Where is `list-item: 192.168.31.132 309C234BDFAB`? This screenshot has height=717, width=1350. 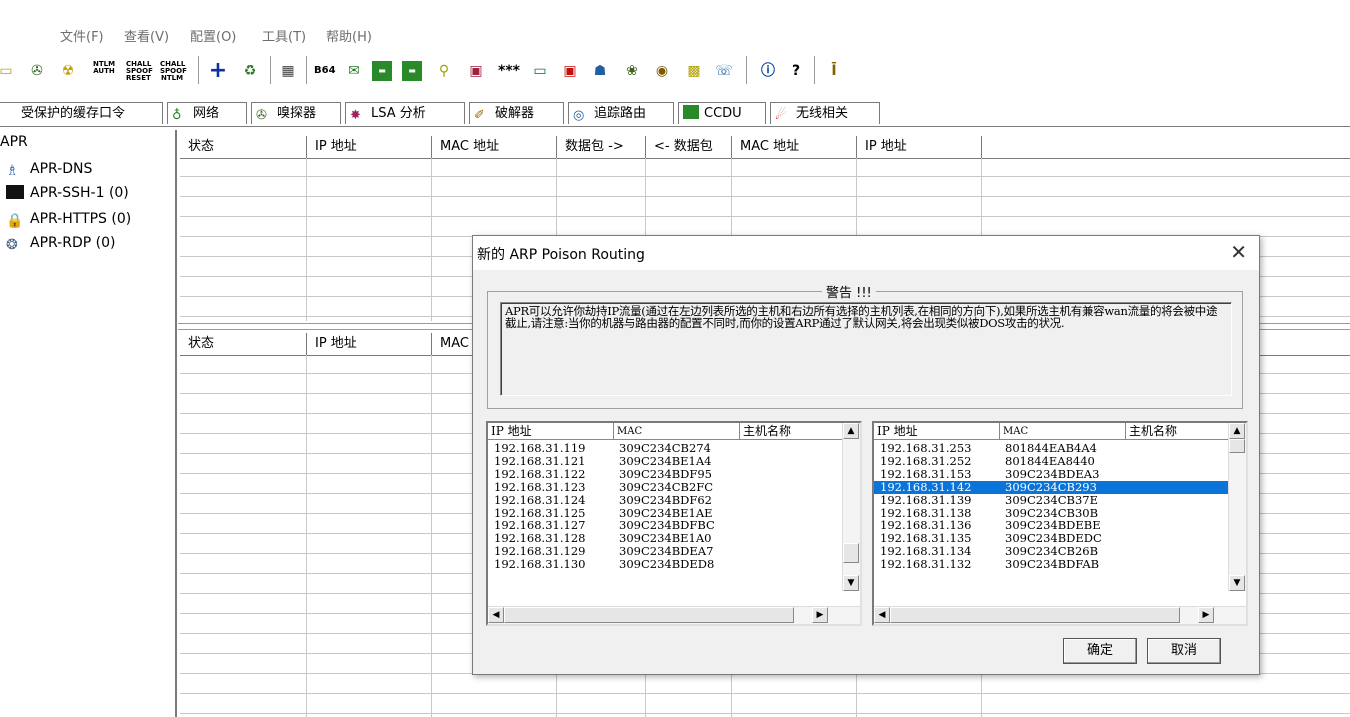
list-item: 192.168.31.132 309C234BDFAB is located at coordinates (1052, 564).